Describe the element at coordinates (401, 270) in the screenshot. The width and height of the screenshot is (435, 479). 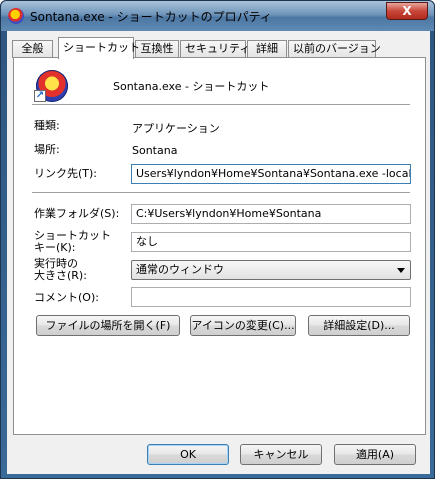
I see `chevron-down-icon` at that location.